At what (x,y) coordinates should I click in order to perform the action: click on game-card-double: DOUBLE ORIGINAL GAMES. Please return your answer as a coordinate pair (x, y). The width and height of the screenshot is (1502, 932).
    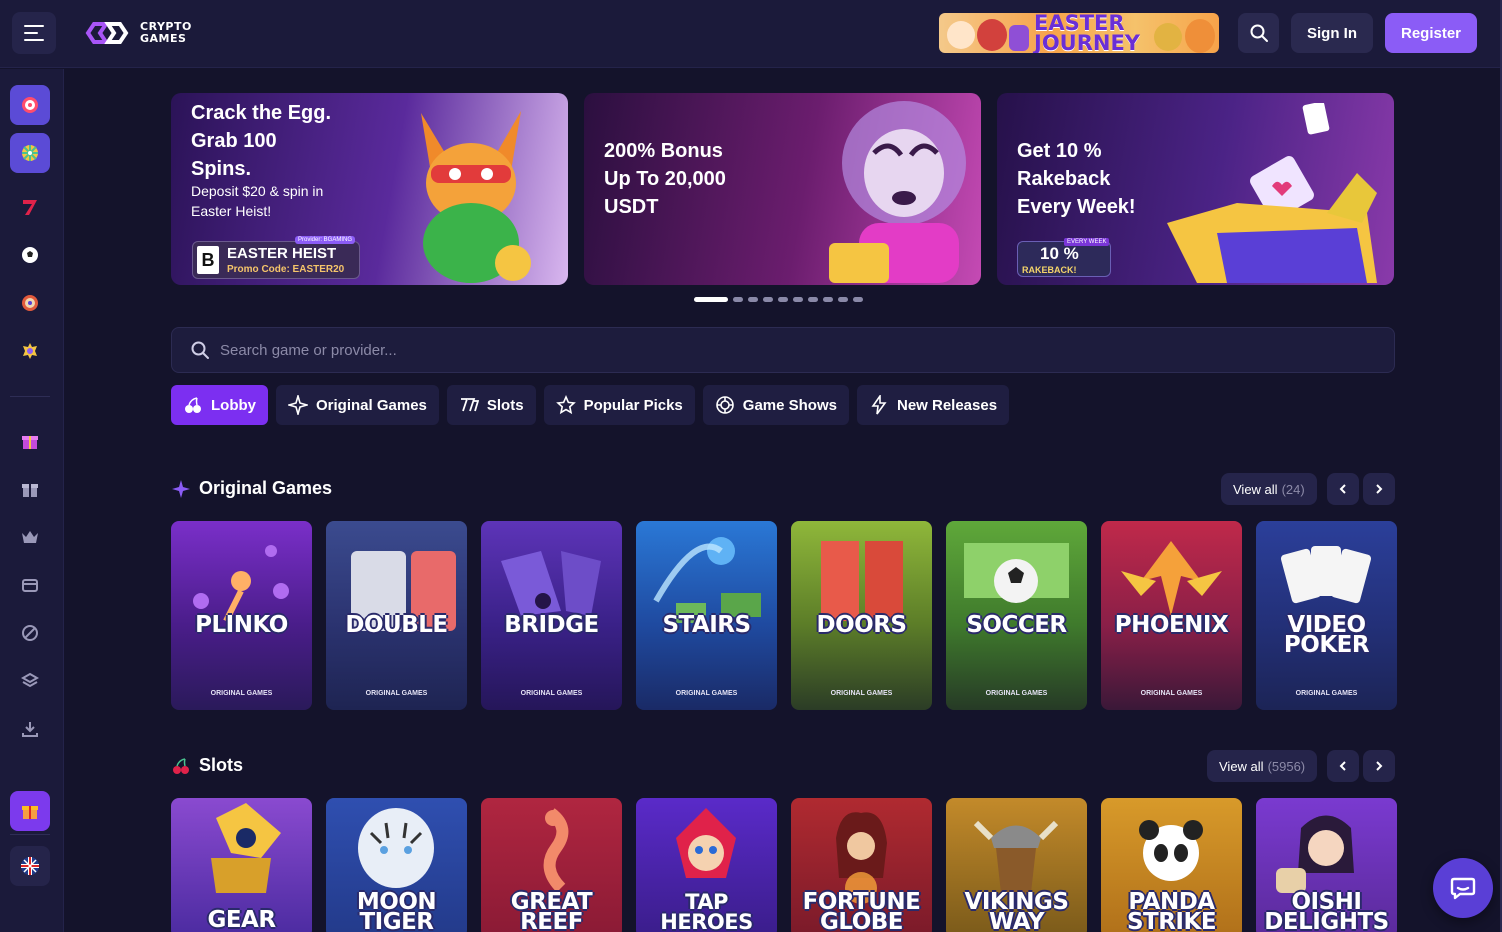
    Looking at the image, I should click on (396, 615).